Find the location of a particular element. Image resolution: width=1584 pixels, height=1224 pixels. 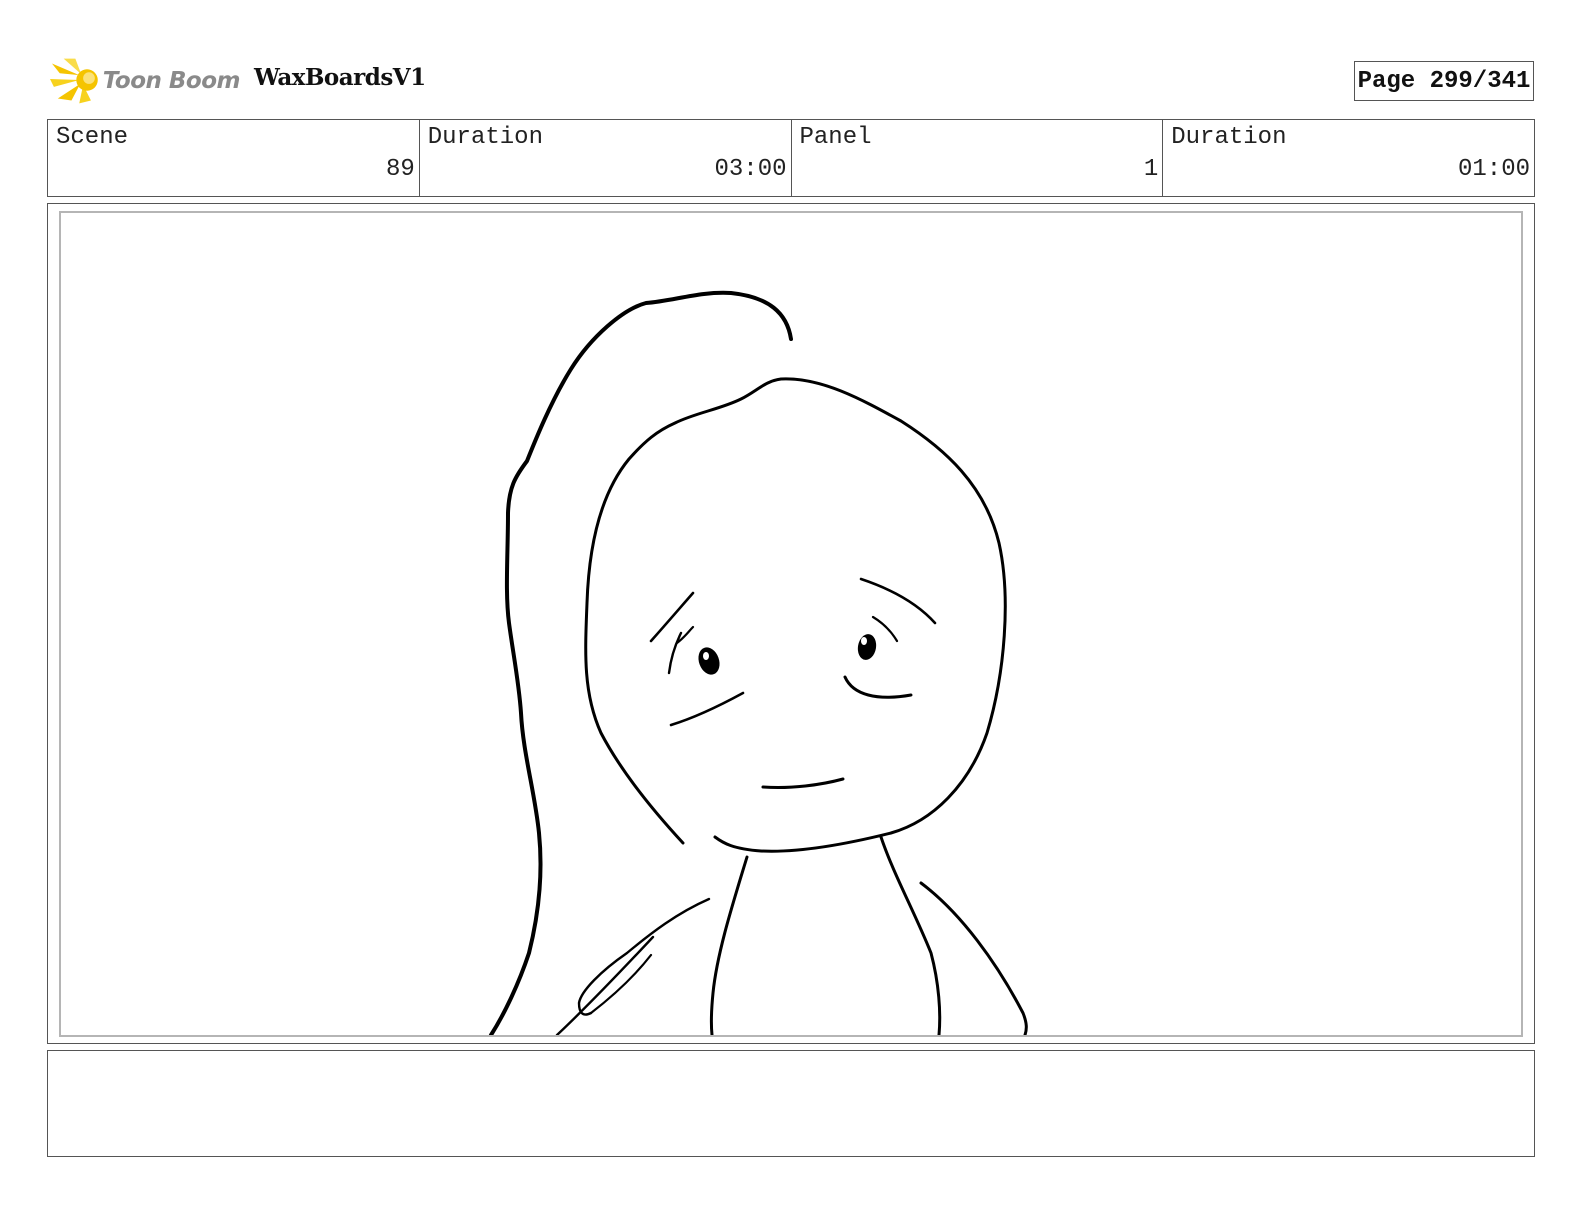

scene-value: 89 is located at coordinates (400, 169).